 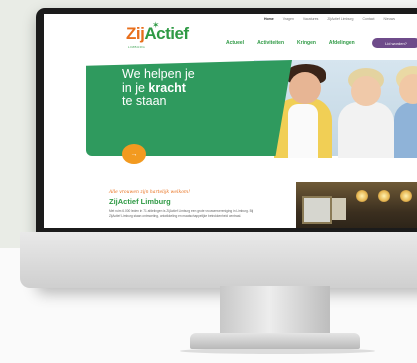 I want to click on logo-text-zij: Zij, so click(x=135, y=33).